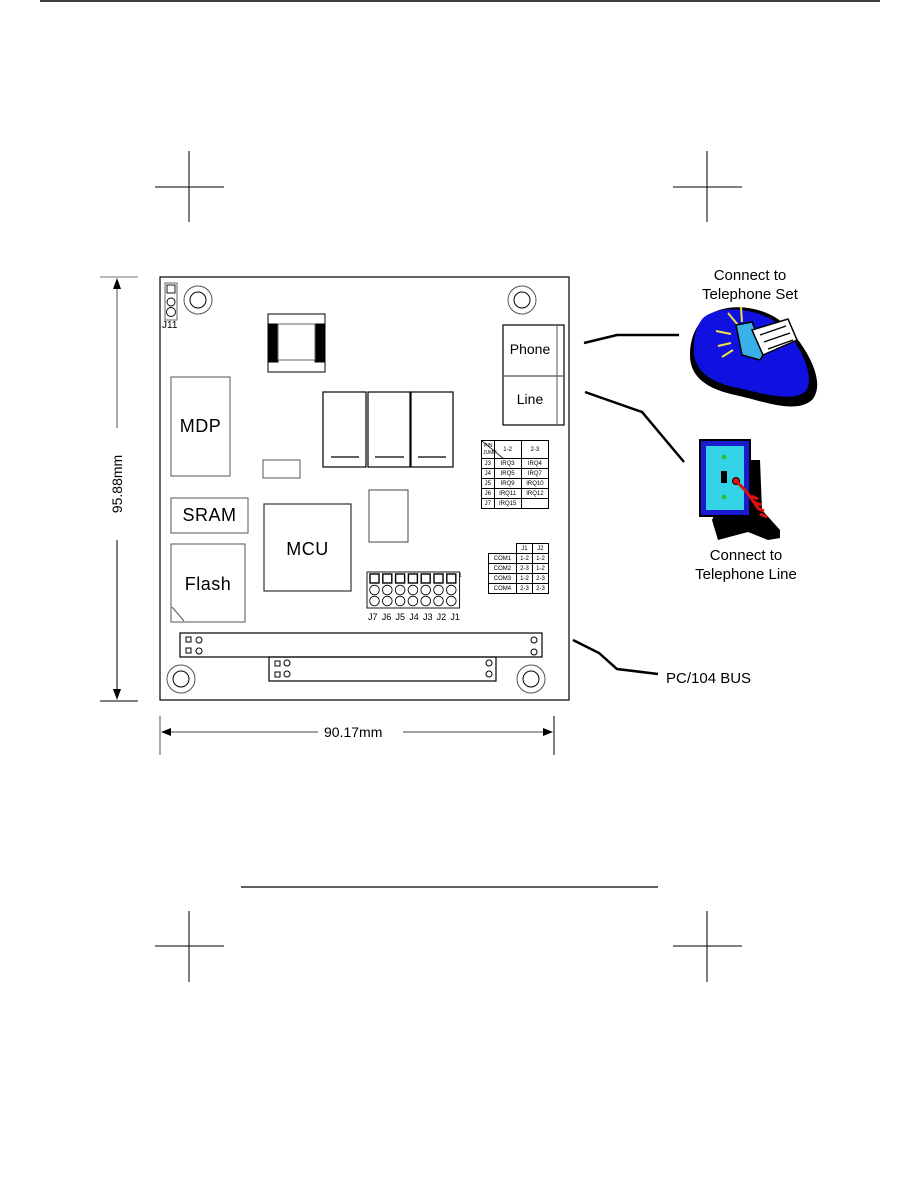 This screenshot has height=1188, width=918. I want to click on rj-connectors, so click(533, 375).